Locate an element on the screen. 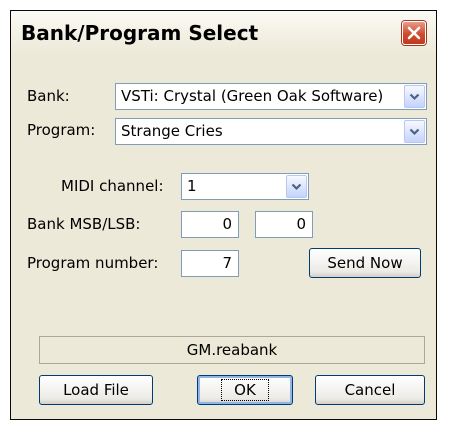 The height and width of the screenshot is (432, 449). close-button is located at coordinates (414, 33).